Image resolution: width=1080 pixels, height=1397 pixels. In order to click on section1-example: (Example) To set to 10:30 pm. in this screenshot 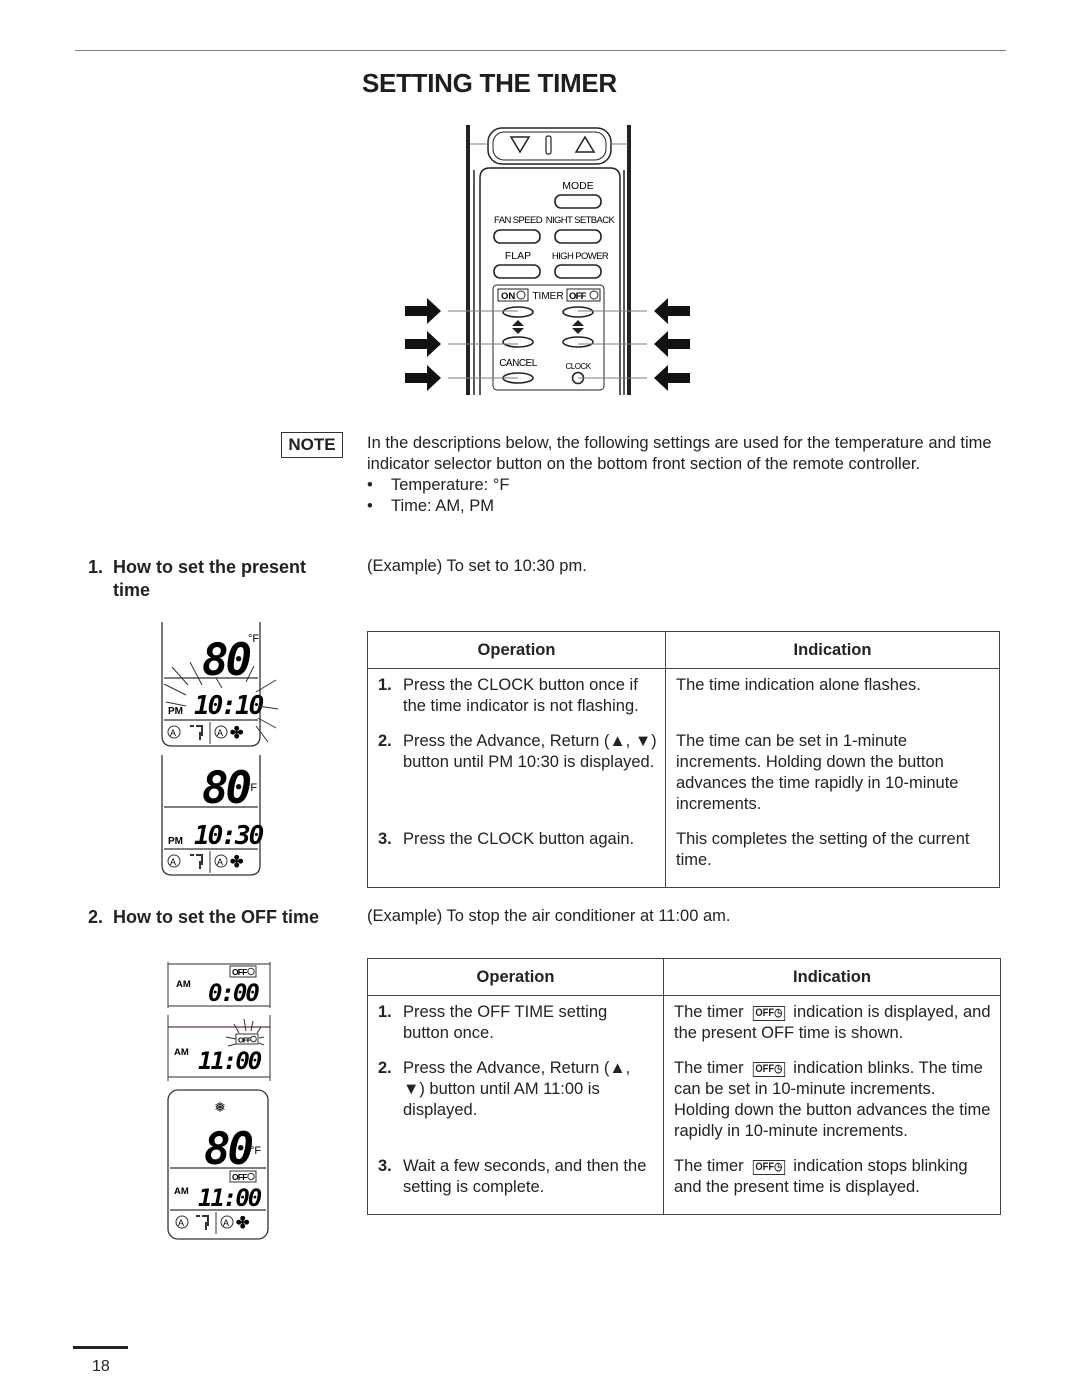, I will do `click(477, 566)`.